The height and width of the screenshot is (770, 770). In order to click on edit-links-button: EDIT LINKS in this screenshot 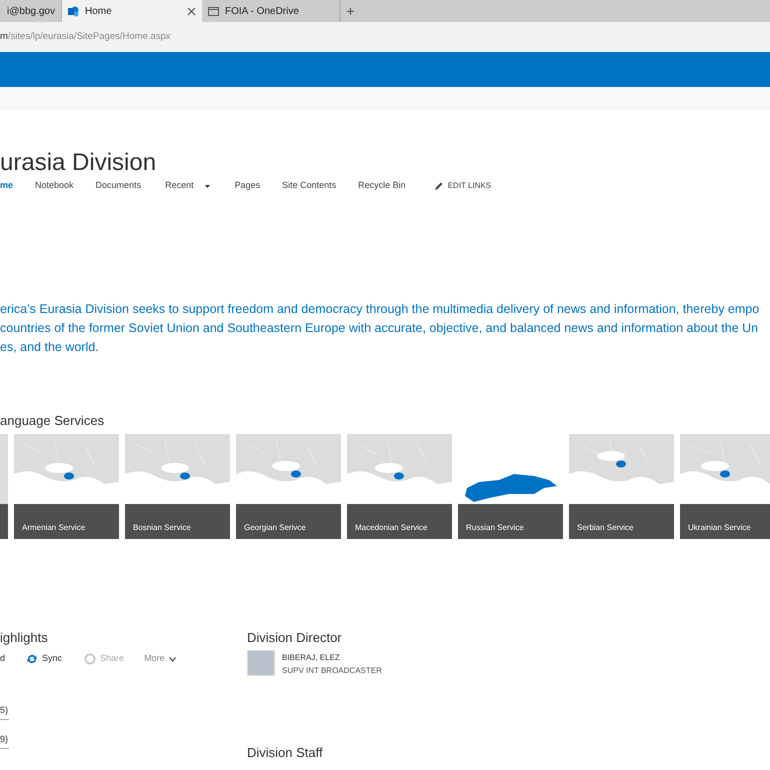, I will do `click(463, 186)`.